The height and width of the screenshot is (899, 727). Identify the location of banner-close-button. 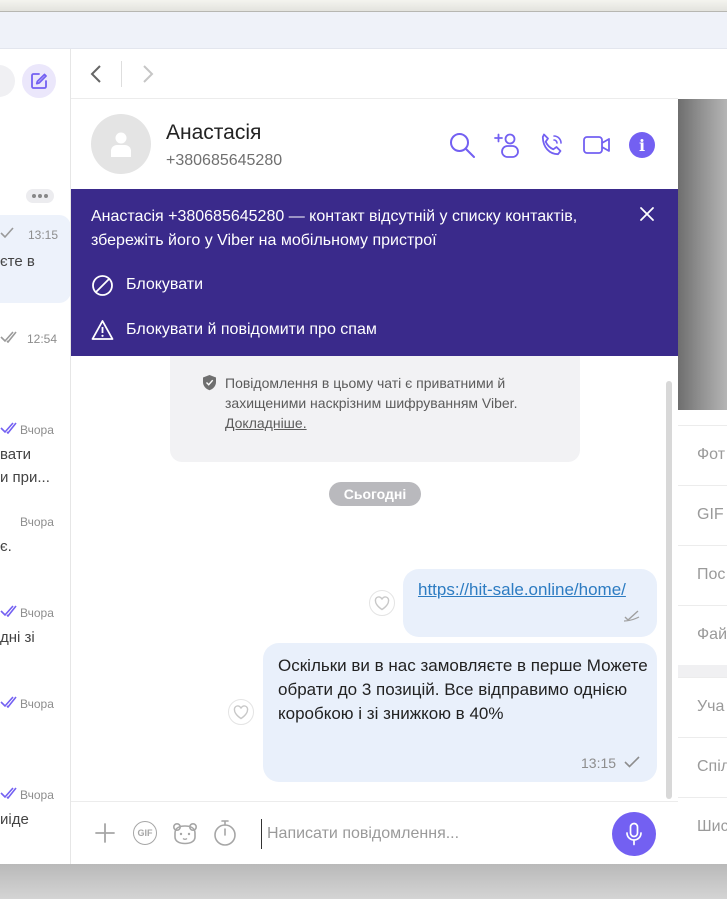
(647, 214).